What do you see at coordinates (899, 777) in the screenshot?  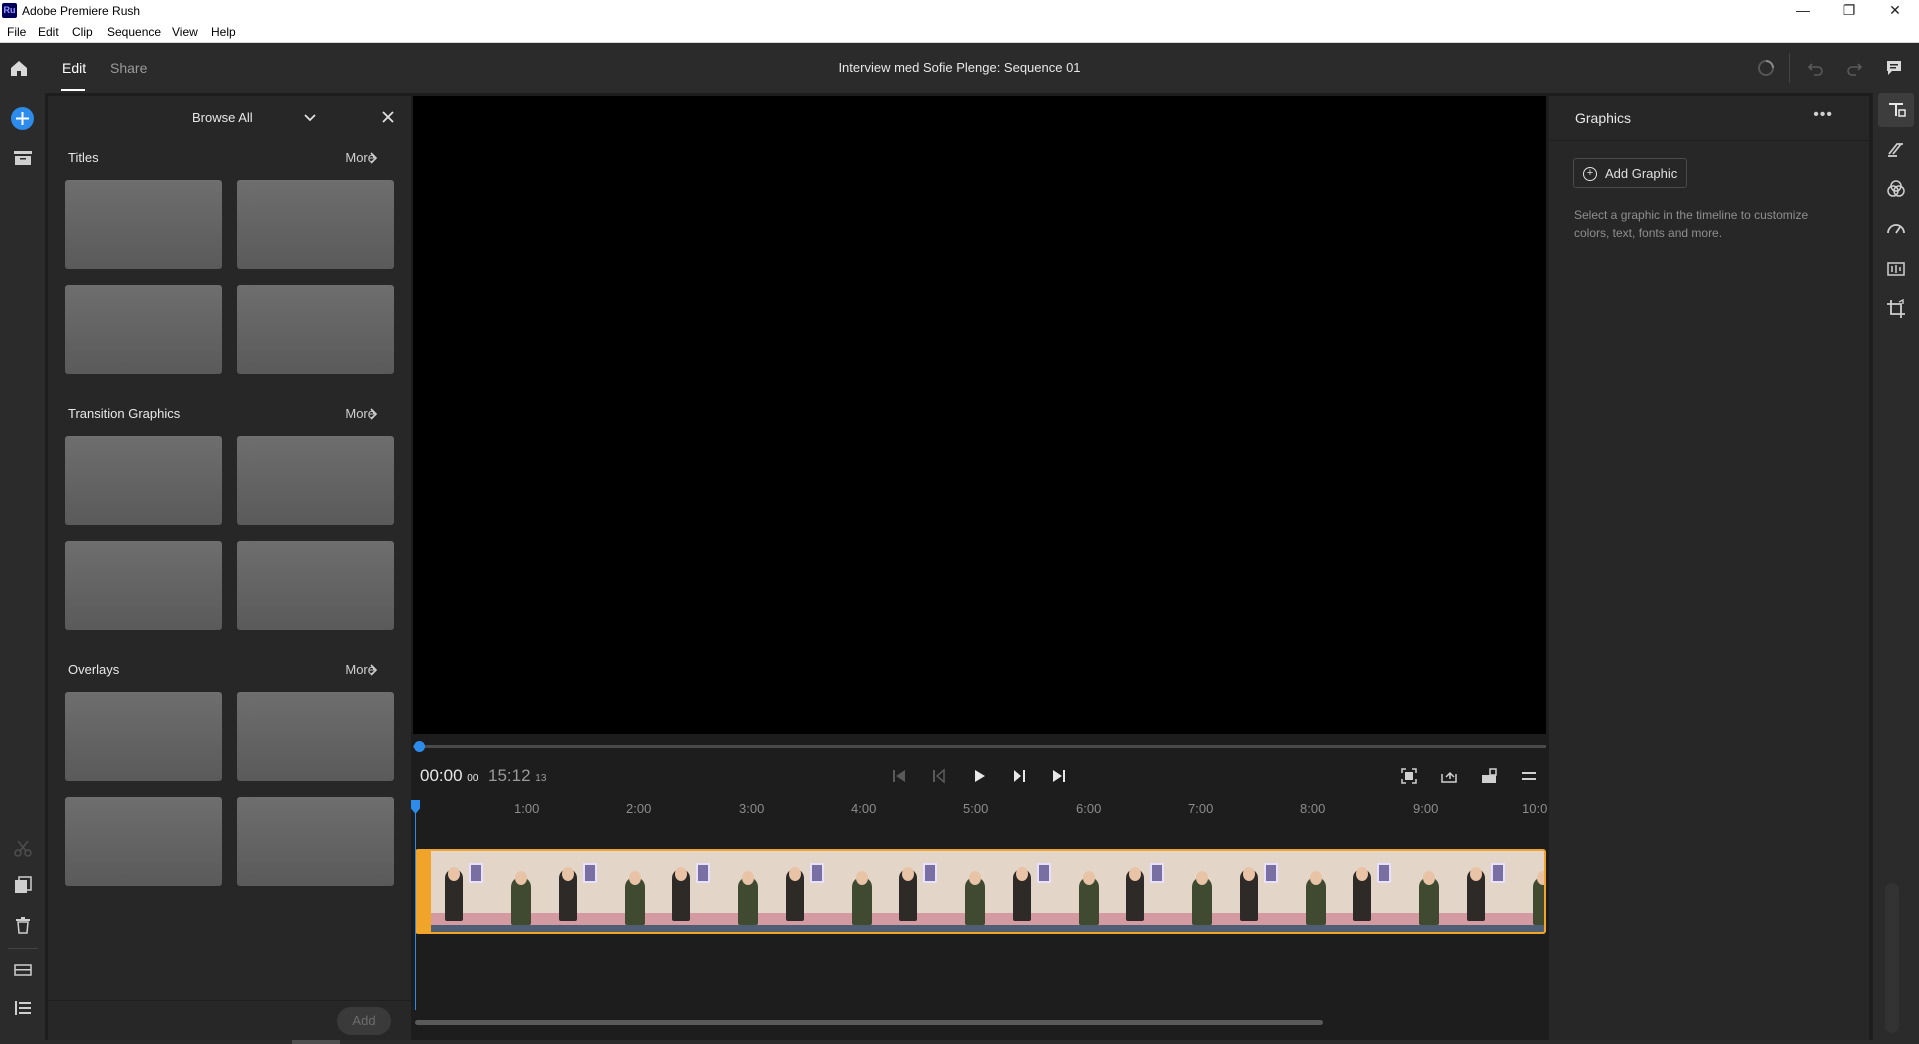 I see `go-to-start-icon` at bounding box center [899, 777].